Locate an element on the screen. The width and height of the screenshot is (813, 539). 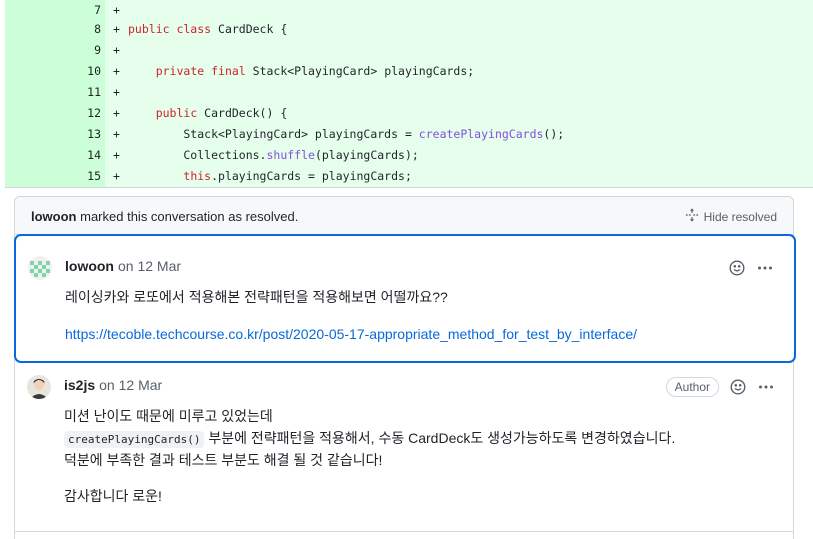
comment-body-line: 미션 난이도 때문에 미루고 있었는데 is located at coordinates (168, 416).